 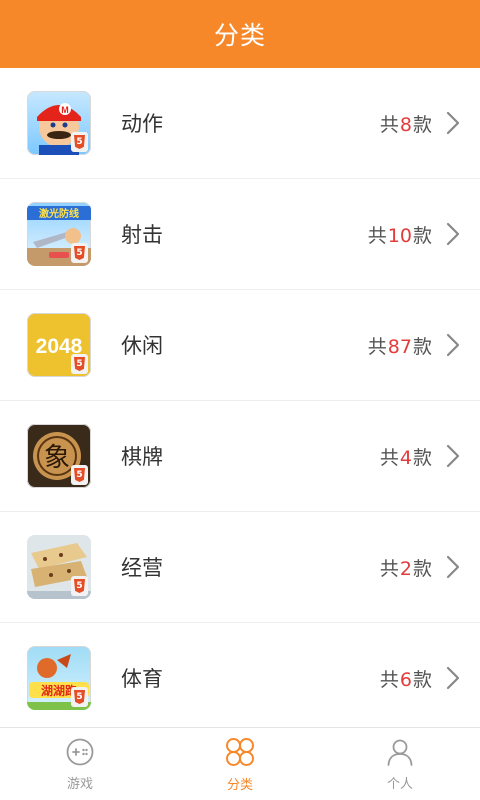 I want to click on category-row-management: 5 经营 共2款, so click(x=240, y=567).